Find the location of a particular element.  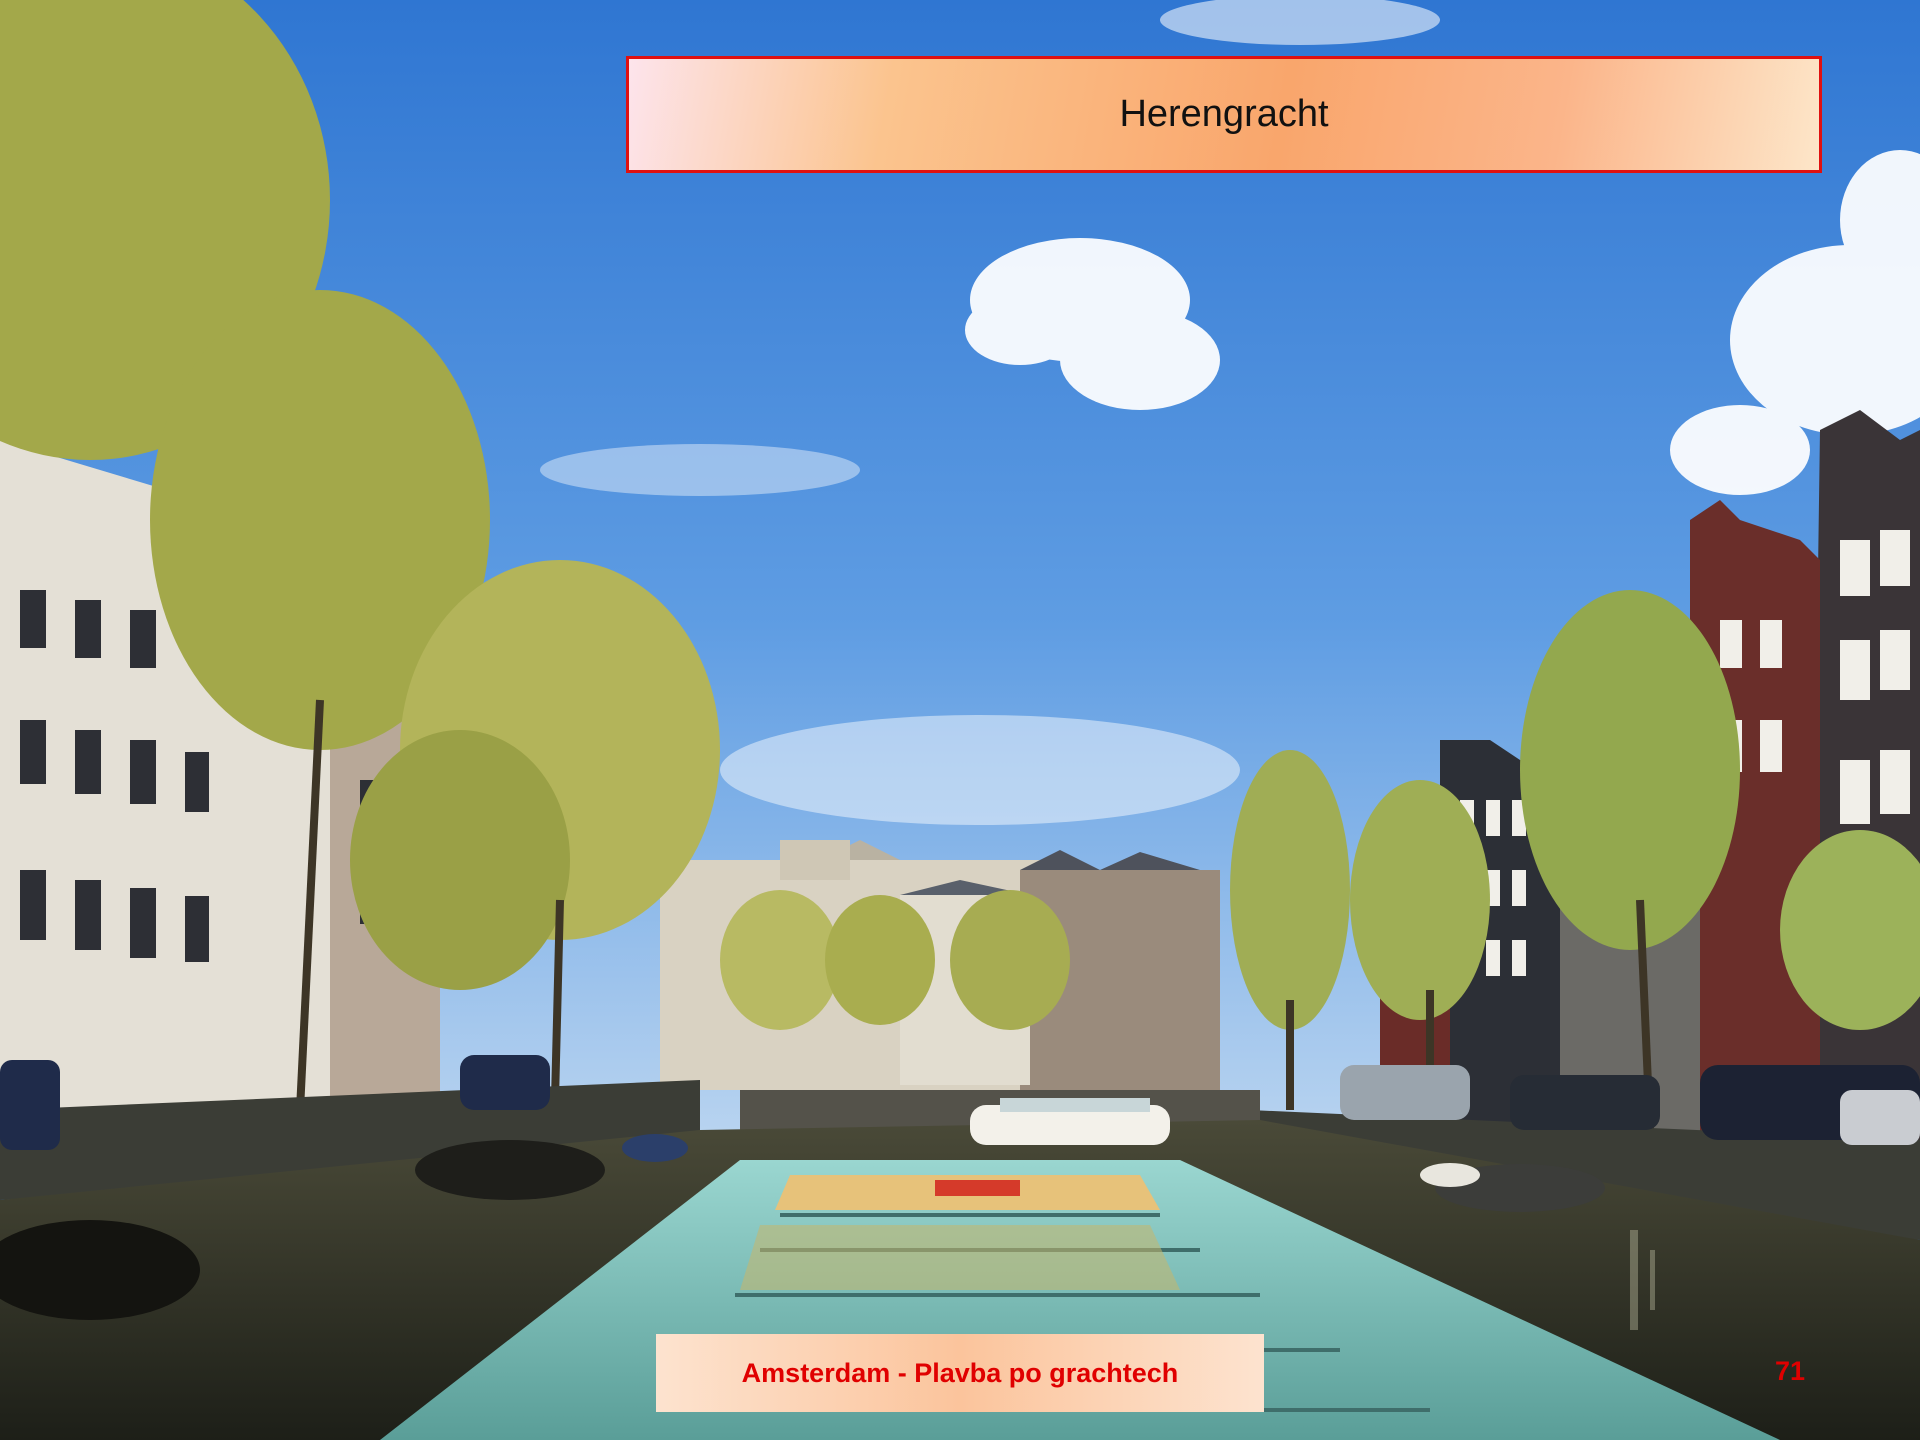

slide-title: Herengracht is located at coordinates (1224, 114).